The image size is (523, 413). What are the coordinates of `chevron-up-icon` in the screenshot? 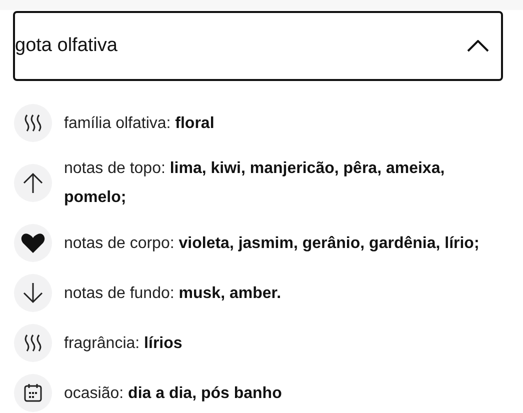 It's located at (478, 46).